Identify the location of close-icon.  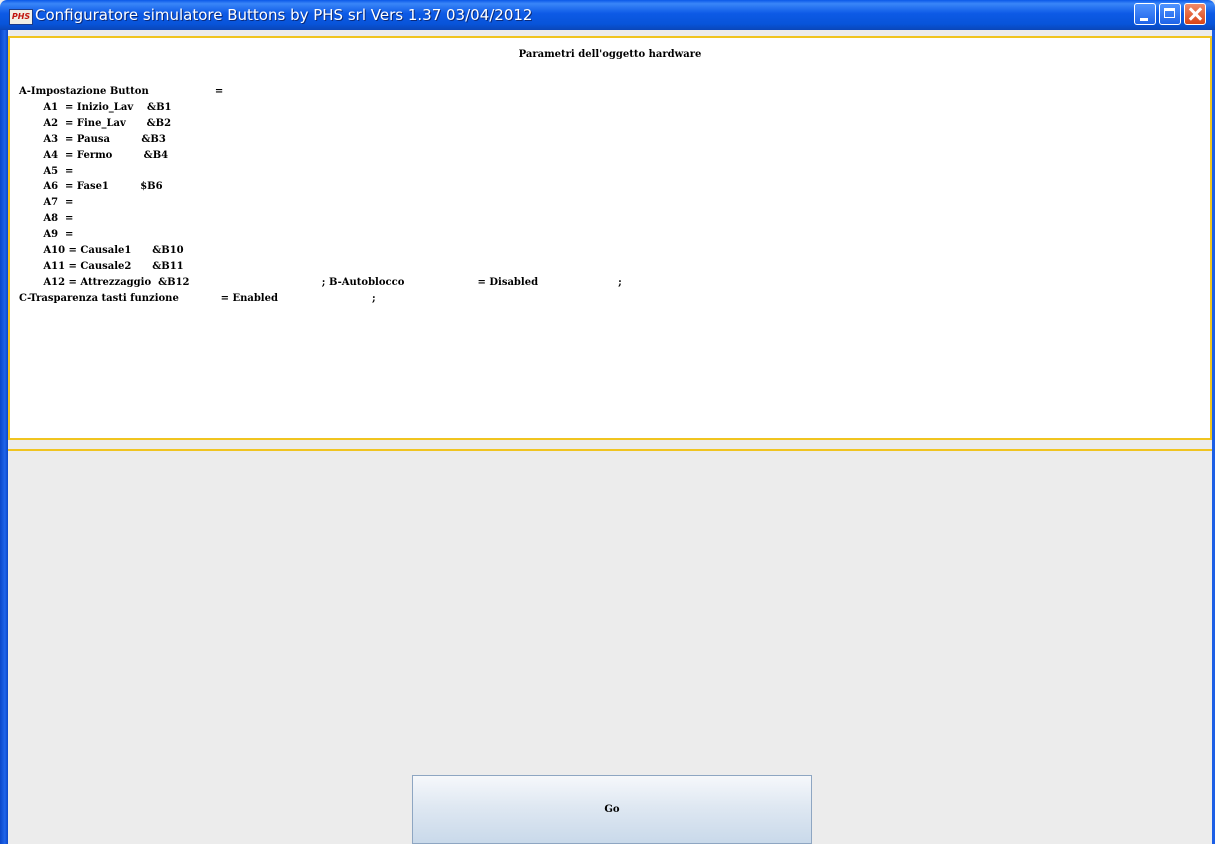
(1195, 14).